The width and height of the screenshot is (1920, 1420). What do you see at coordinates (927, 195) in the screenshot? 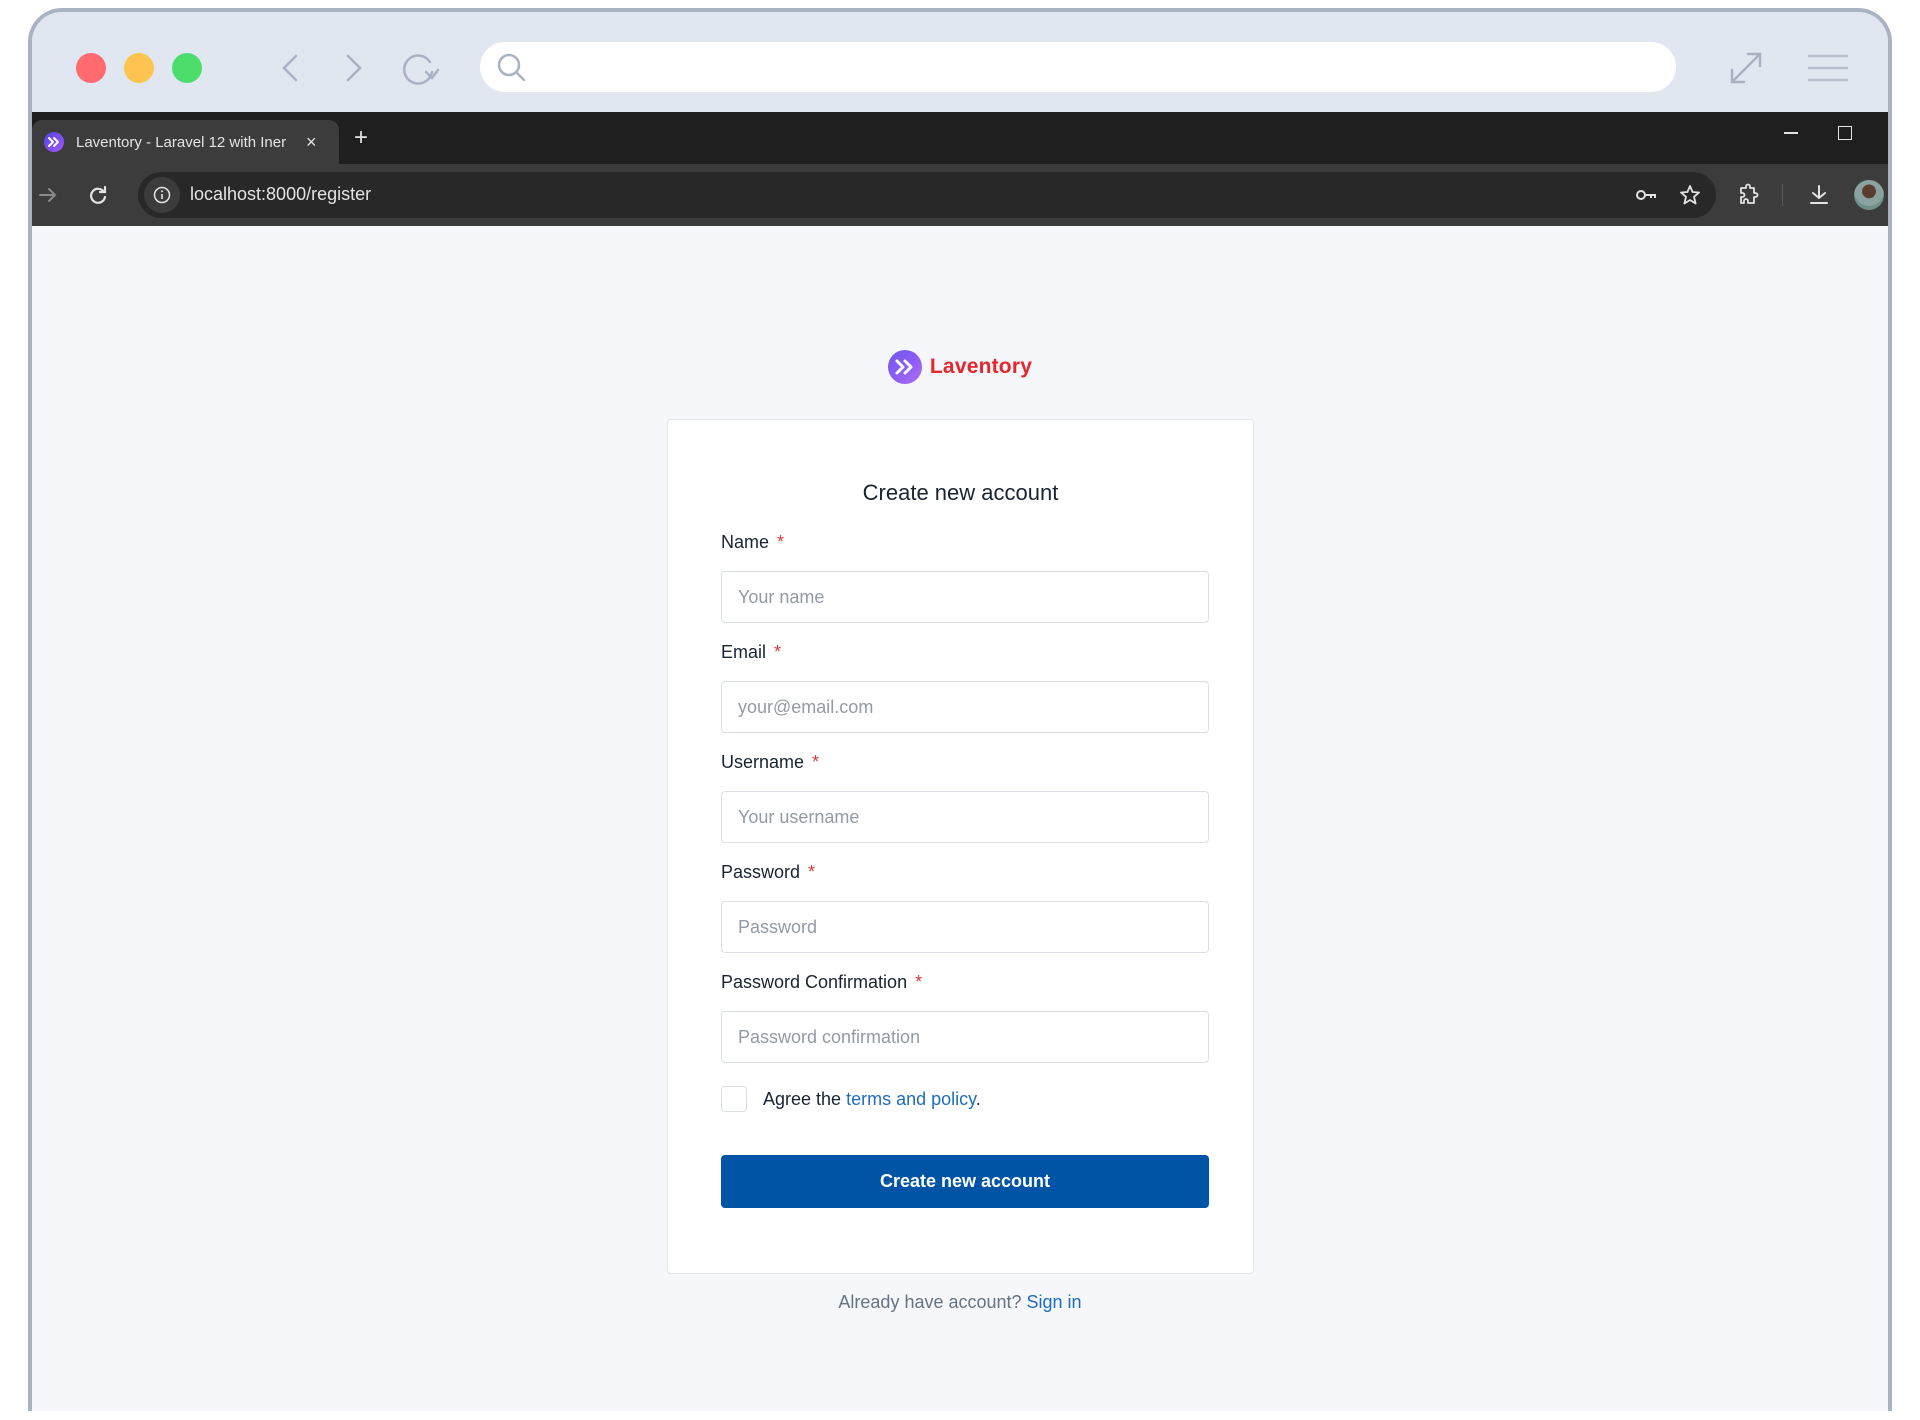
I see `address-bar: localhost:8000/register` at bounding box center [927, 195].